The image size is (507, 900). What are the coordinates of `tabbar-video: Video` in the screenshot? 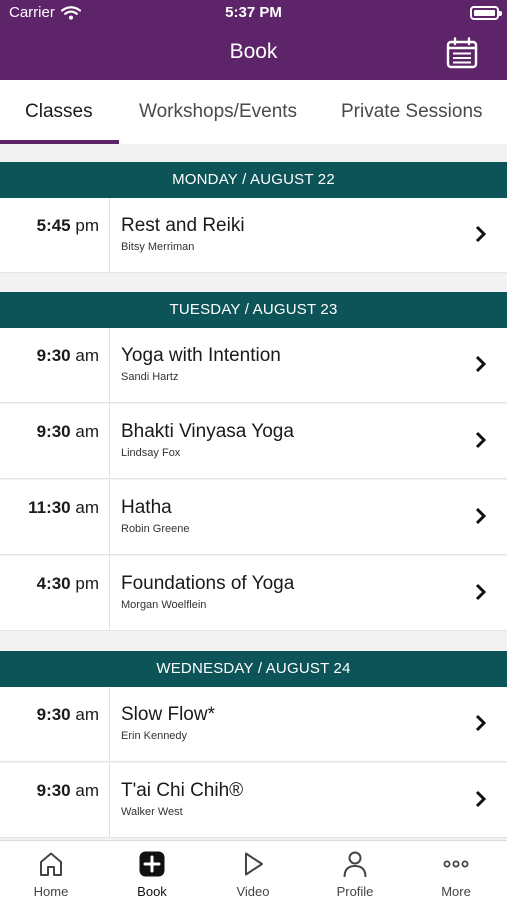 It's located at (253, 870).